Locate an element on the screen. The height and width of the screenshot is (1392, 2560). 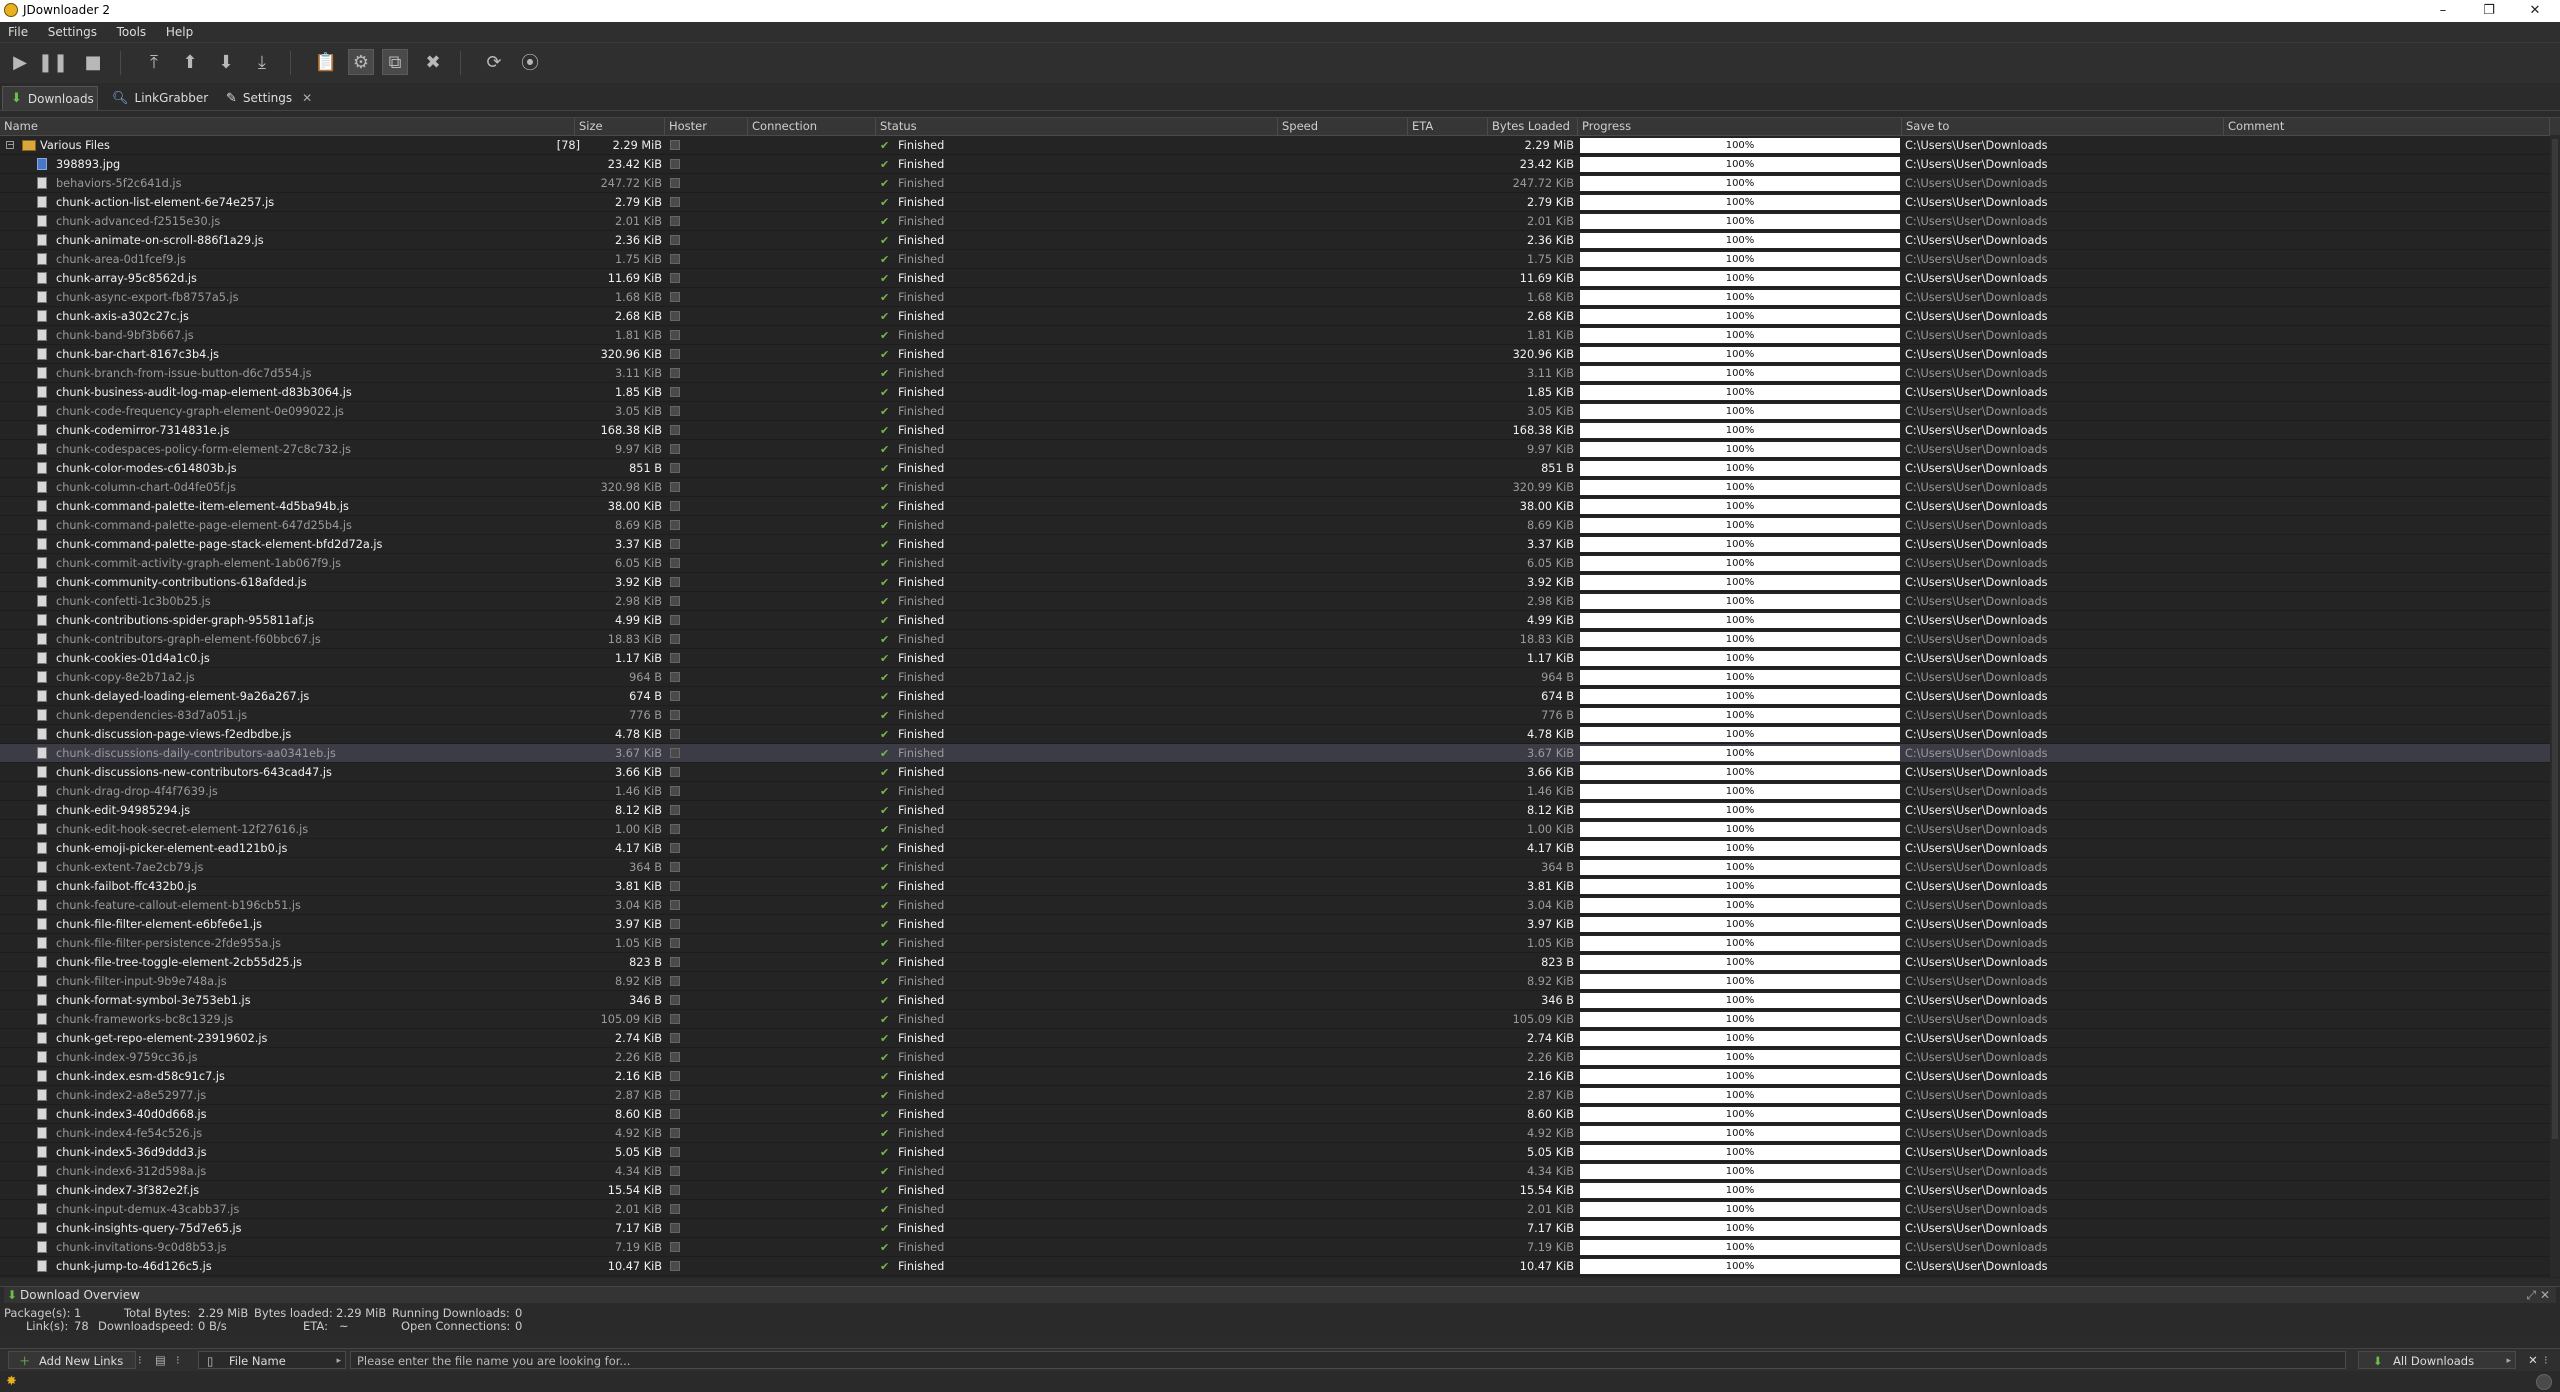
column-bytes-loaded: Bytes Loaded is located at coordinates (1533, 126).